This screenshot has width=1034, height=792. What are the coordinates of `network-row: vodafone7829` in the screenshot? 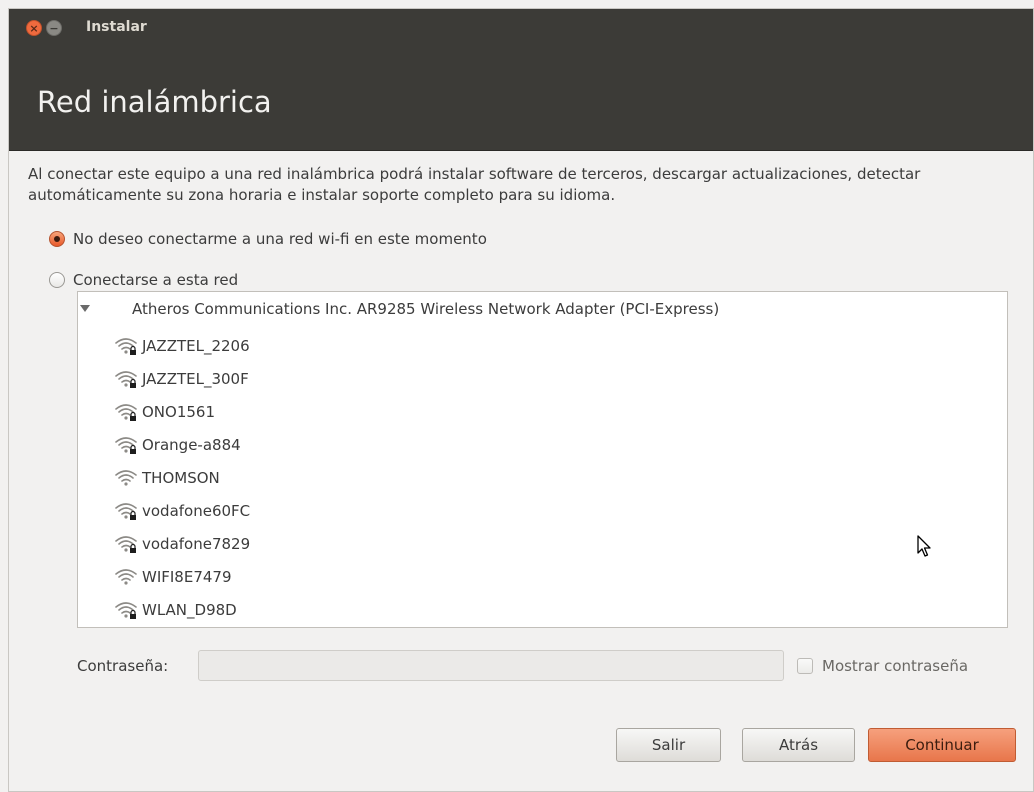 It's located at (182, 544).